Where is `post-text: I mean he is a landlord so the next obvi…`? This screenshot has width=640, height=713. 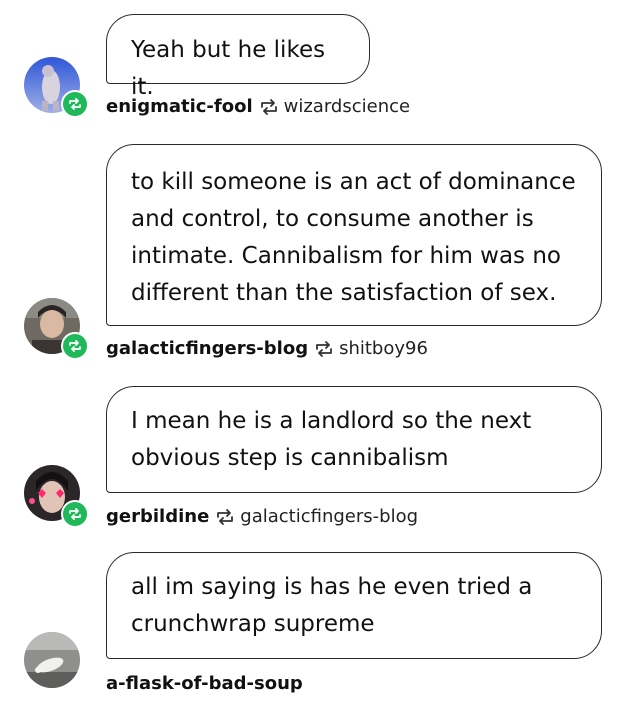
post-text: I mean he is a landlord so the next obvi… is located at coordinates (331, 439).